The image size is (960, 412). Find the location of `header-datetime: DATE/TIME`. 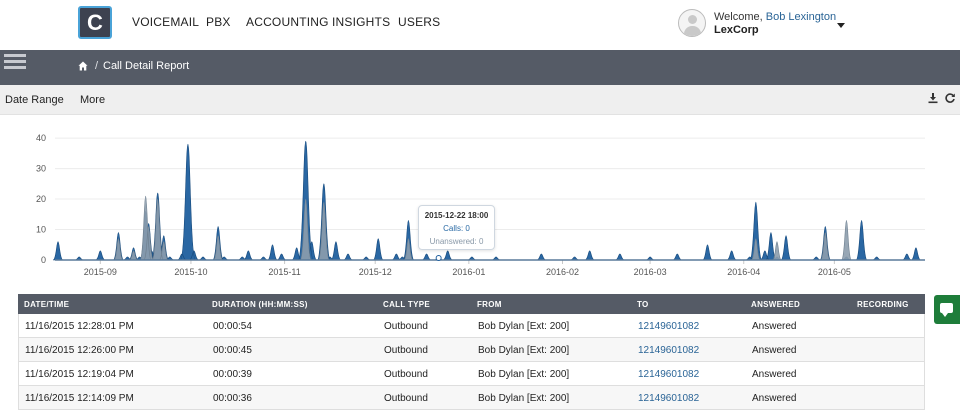

header-datetime: DATE/TIME is located at coordinates (46, 304).